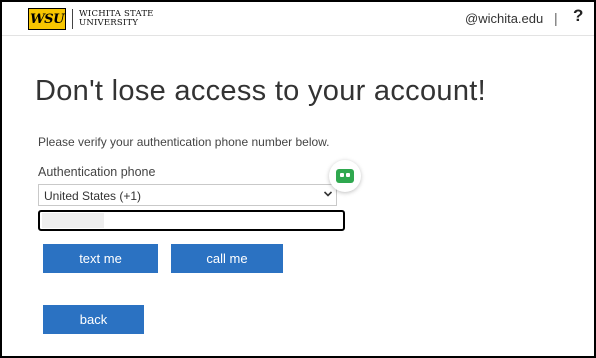 The height and width of the screenshot is (358, 596). I want to click on wsu-logo-mark: WSU, so click(47, 19).